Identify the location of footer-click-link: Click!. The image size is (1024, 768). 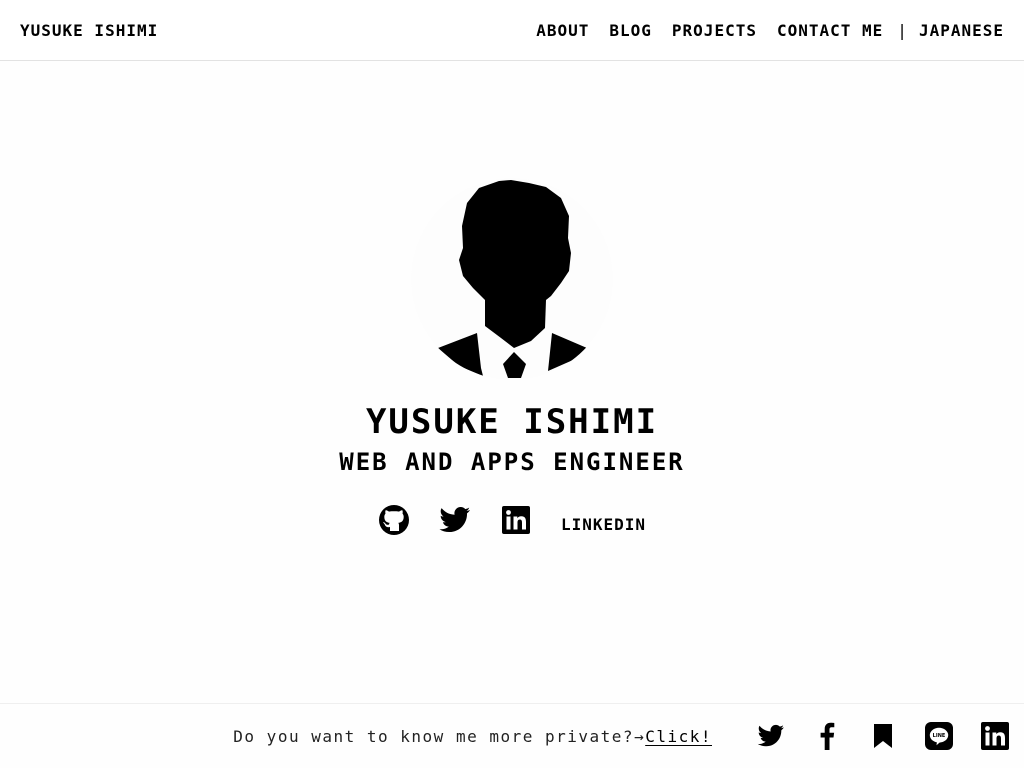
(678, 736).